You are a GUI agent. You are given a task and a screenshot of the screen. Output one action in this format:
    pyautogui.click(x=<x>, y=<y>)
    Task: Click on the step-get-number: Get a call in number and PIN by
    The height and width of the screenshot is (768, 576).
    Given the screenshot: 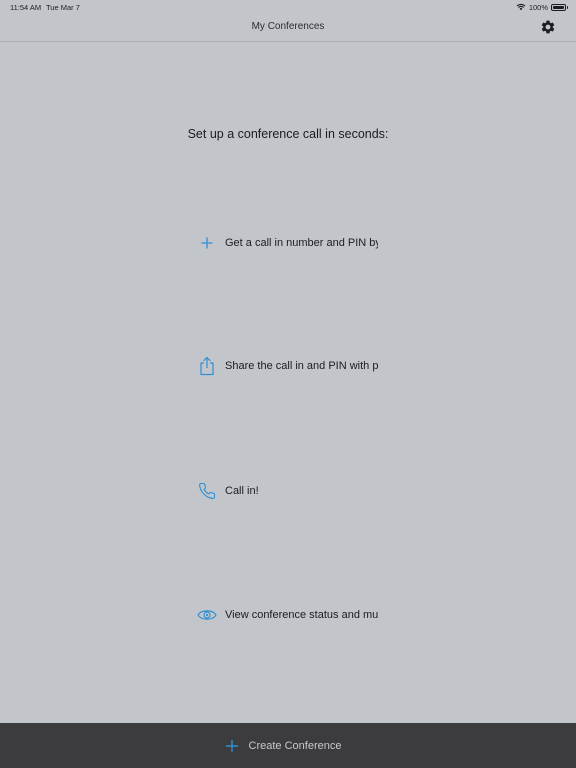 What is the action you would take?
    pyautogui.click(x=288, y=243)
    